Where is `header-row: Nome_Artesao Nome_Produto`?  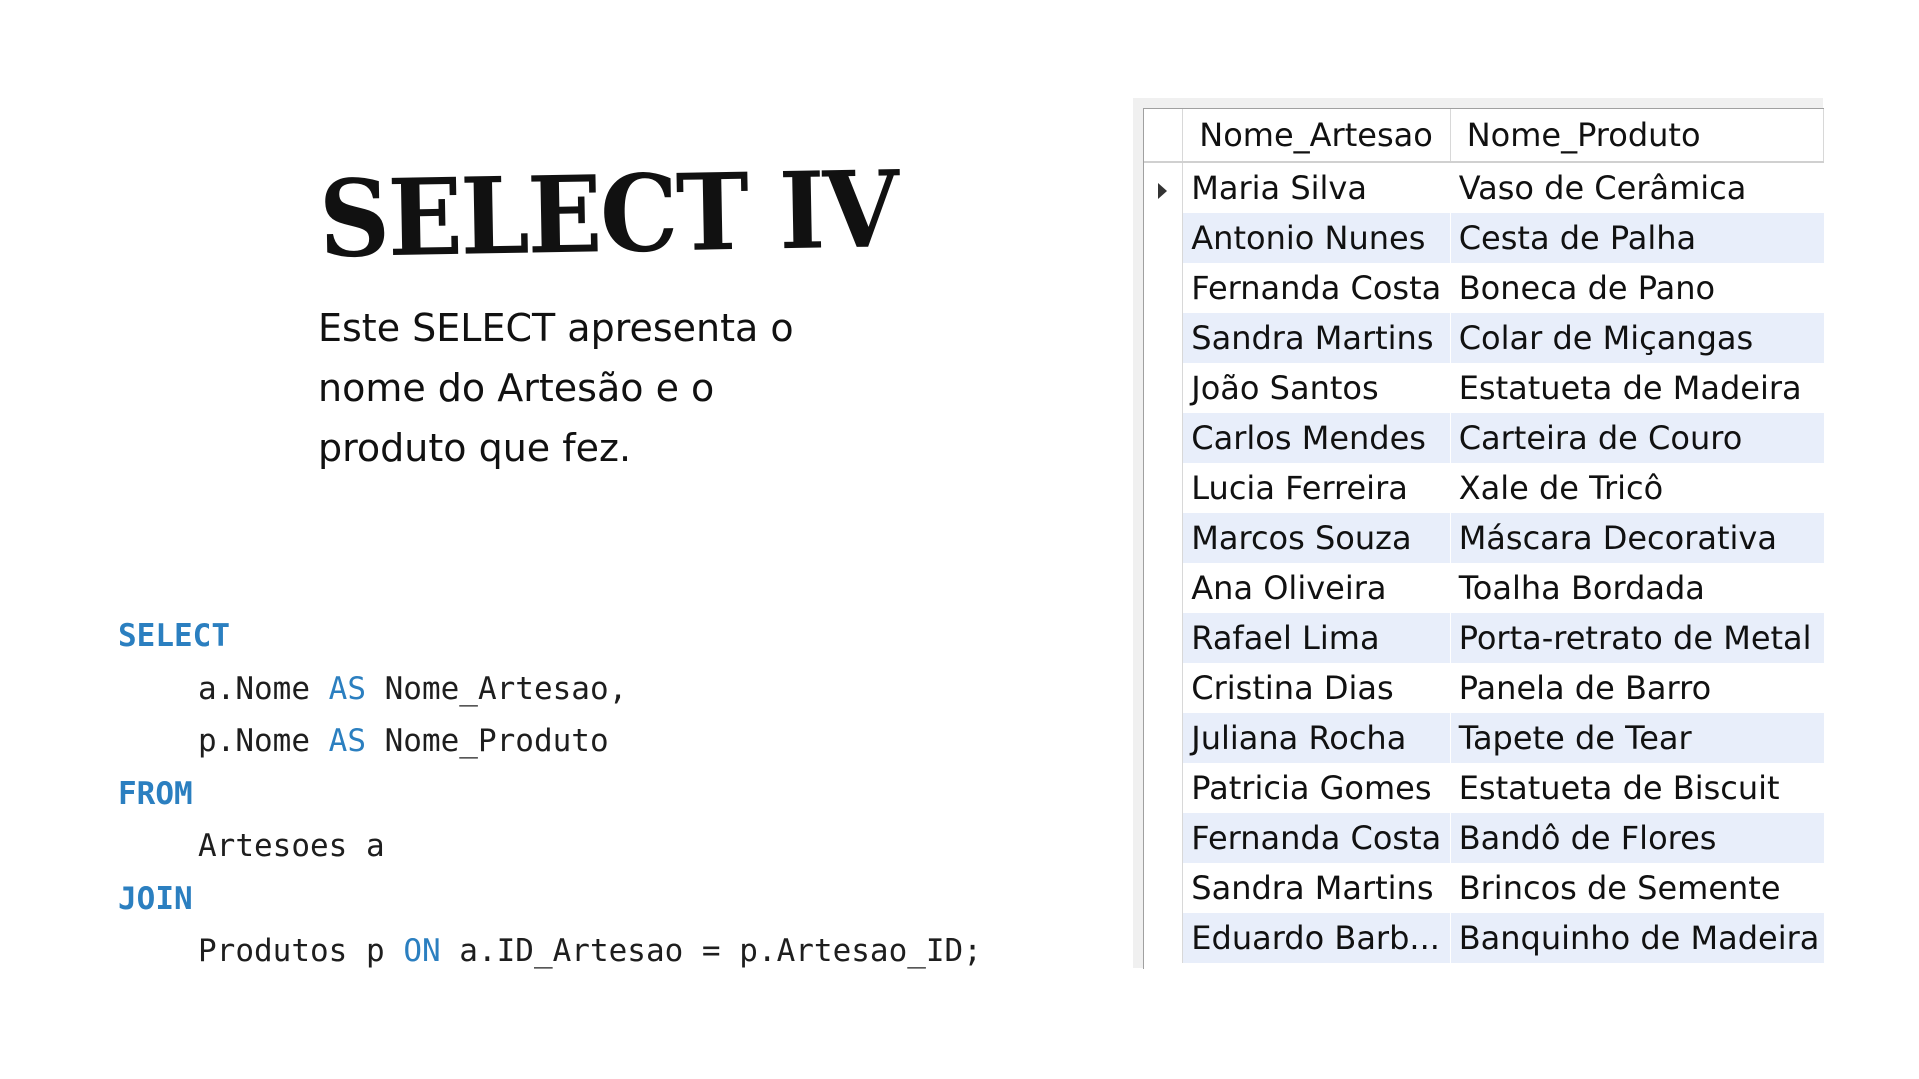 header-row: Nome_Artesao Nome_Produto is located at coordinates (1484, 136).